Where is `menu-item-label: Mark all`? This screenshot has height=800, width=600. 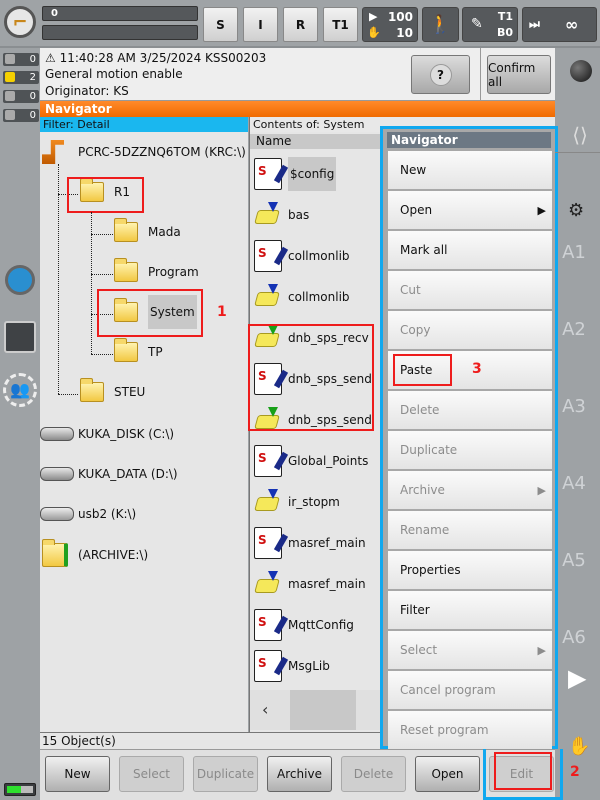
menu-item-label: Mark all is located at coordinates (424, 250).